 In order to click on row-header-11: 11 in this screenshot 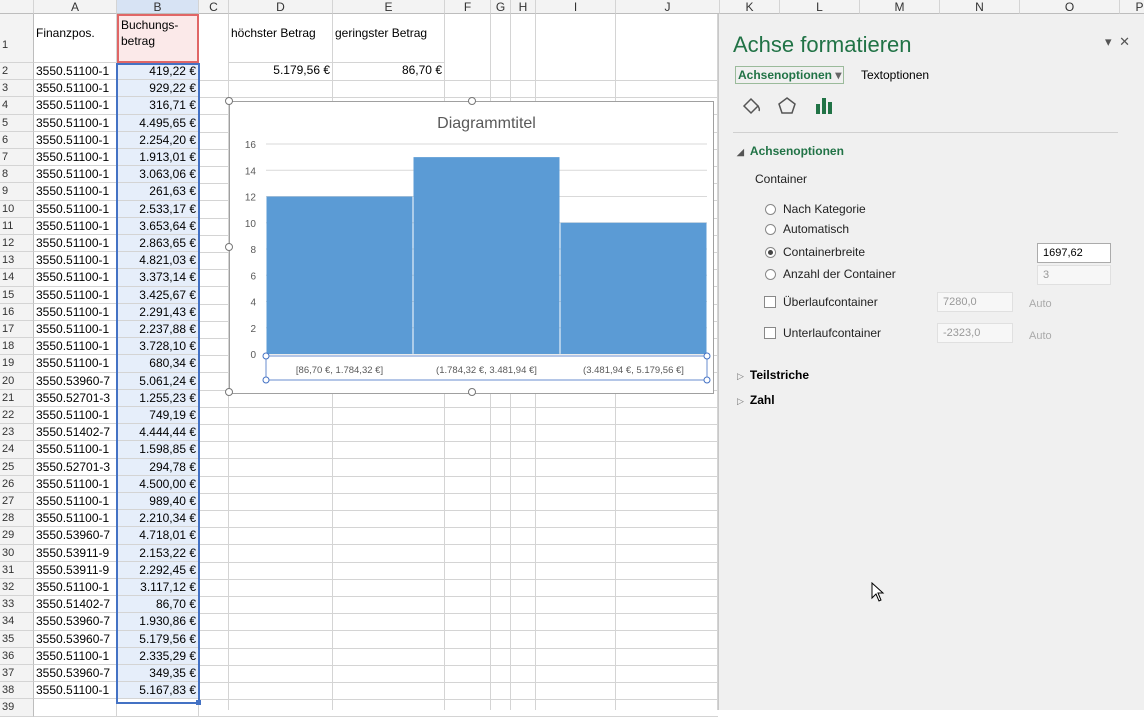, I will do `click(17, 226)`.